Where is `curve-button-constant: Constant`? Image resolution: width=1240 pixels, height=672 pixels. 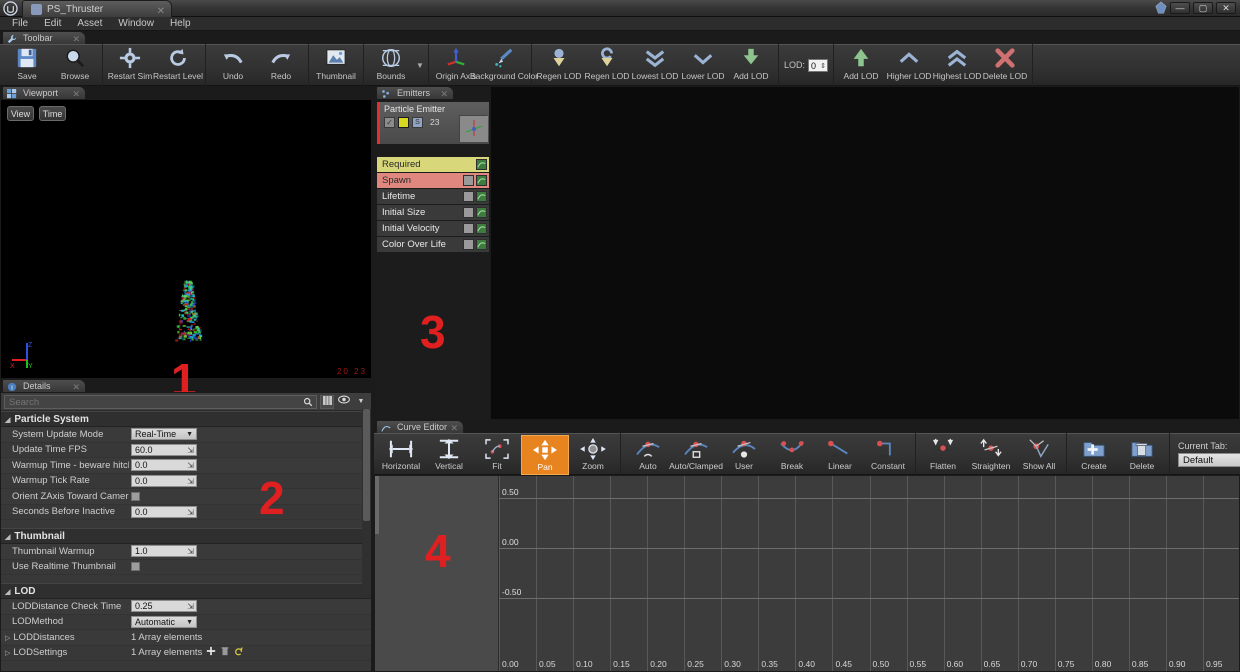
curve-button-constant: Constant is located at coordinates (888, 455).